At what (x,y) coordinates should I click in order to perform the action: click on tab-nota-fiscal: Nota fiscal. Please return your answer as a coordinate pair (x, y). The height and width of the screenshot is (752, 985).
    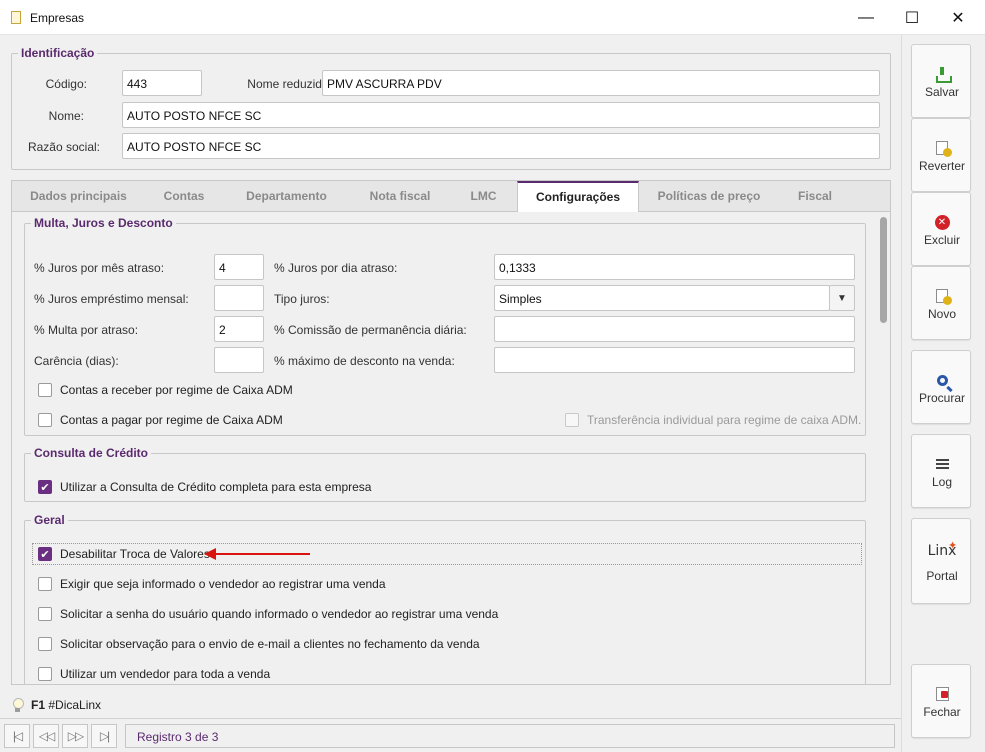
    Looking at the image, I should click on (400, 196).